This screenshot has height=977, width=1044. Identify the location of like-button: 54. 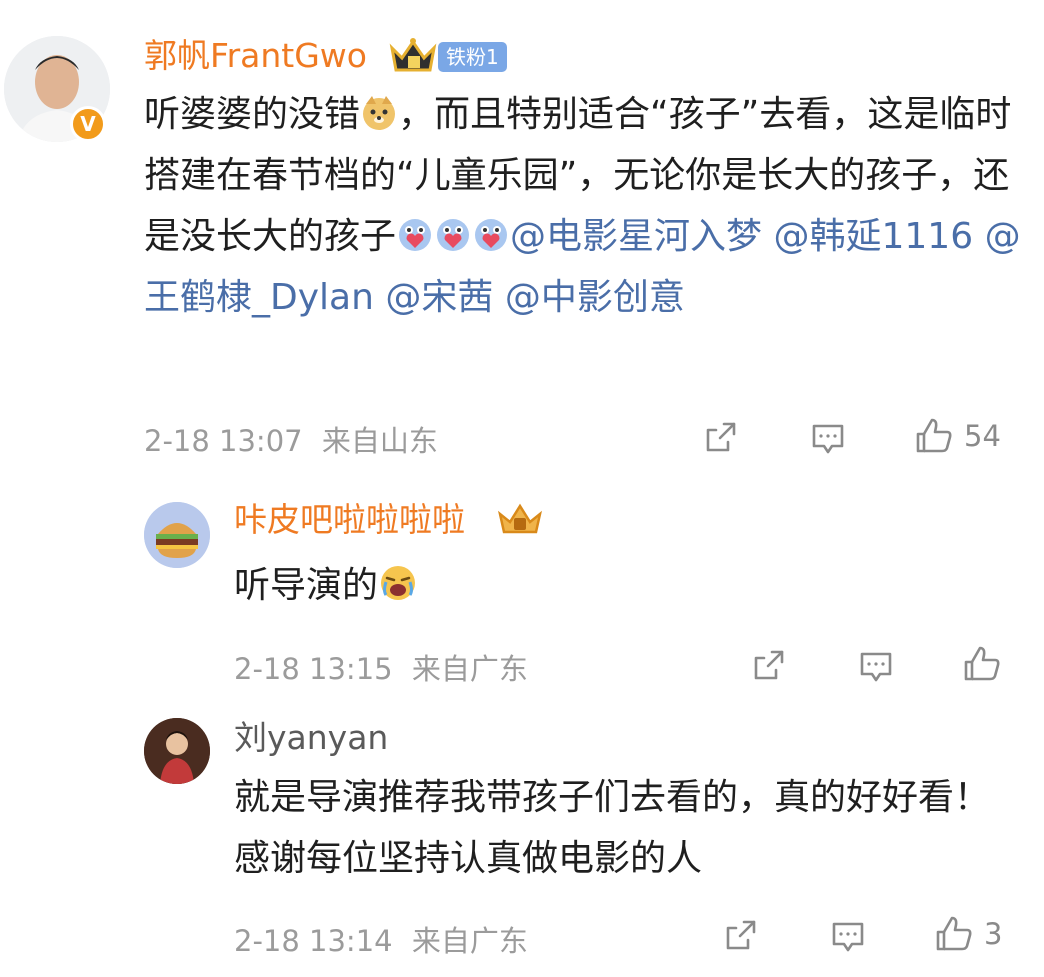
(957, 436).